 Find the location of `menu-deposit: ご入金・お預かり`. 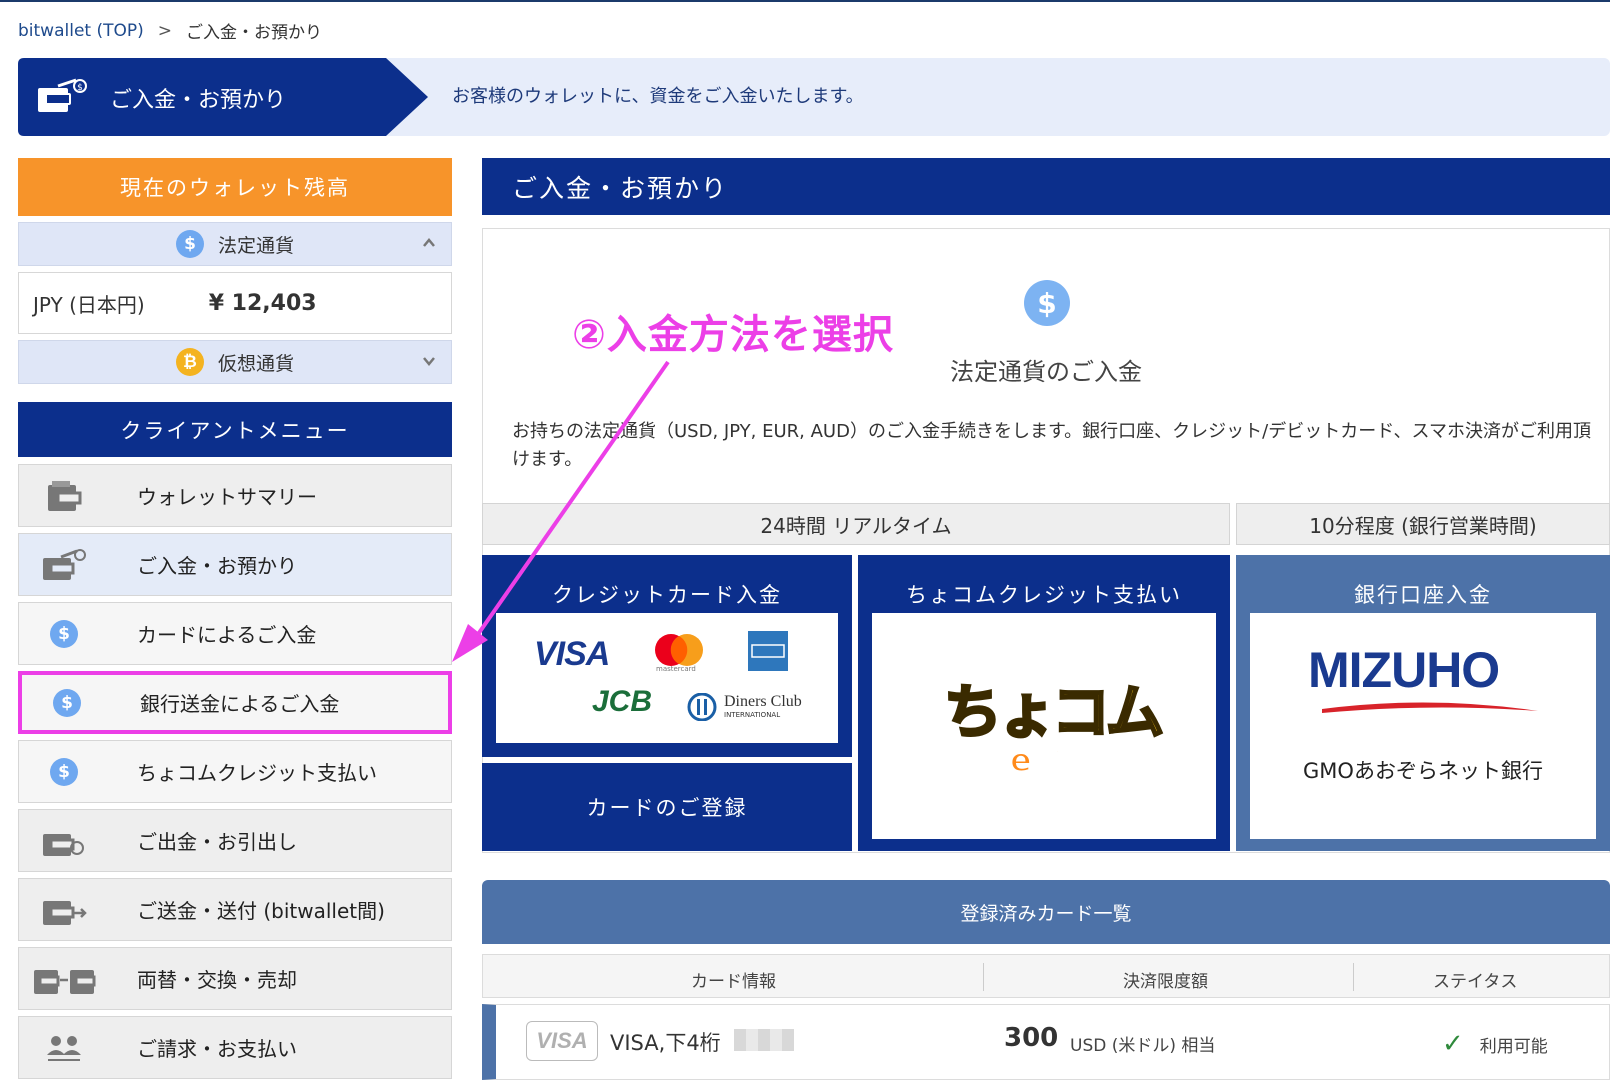

menu-deposit: ご入金・お預かり is located at coordinates (235, 564).